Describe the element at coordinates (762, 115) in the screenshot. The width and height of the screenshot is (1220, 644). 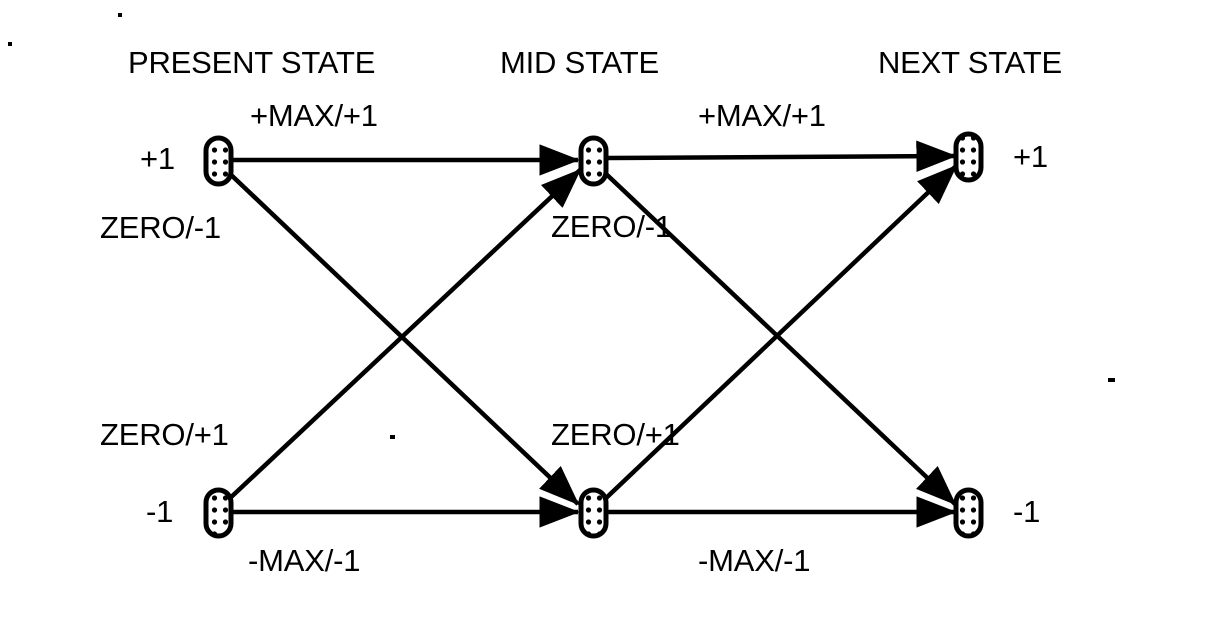
I see `edge-label-plus-max-plus-one-right: +MAX/+1` at that location.